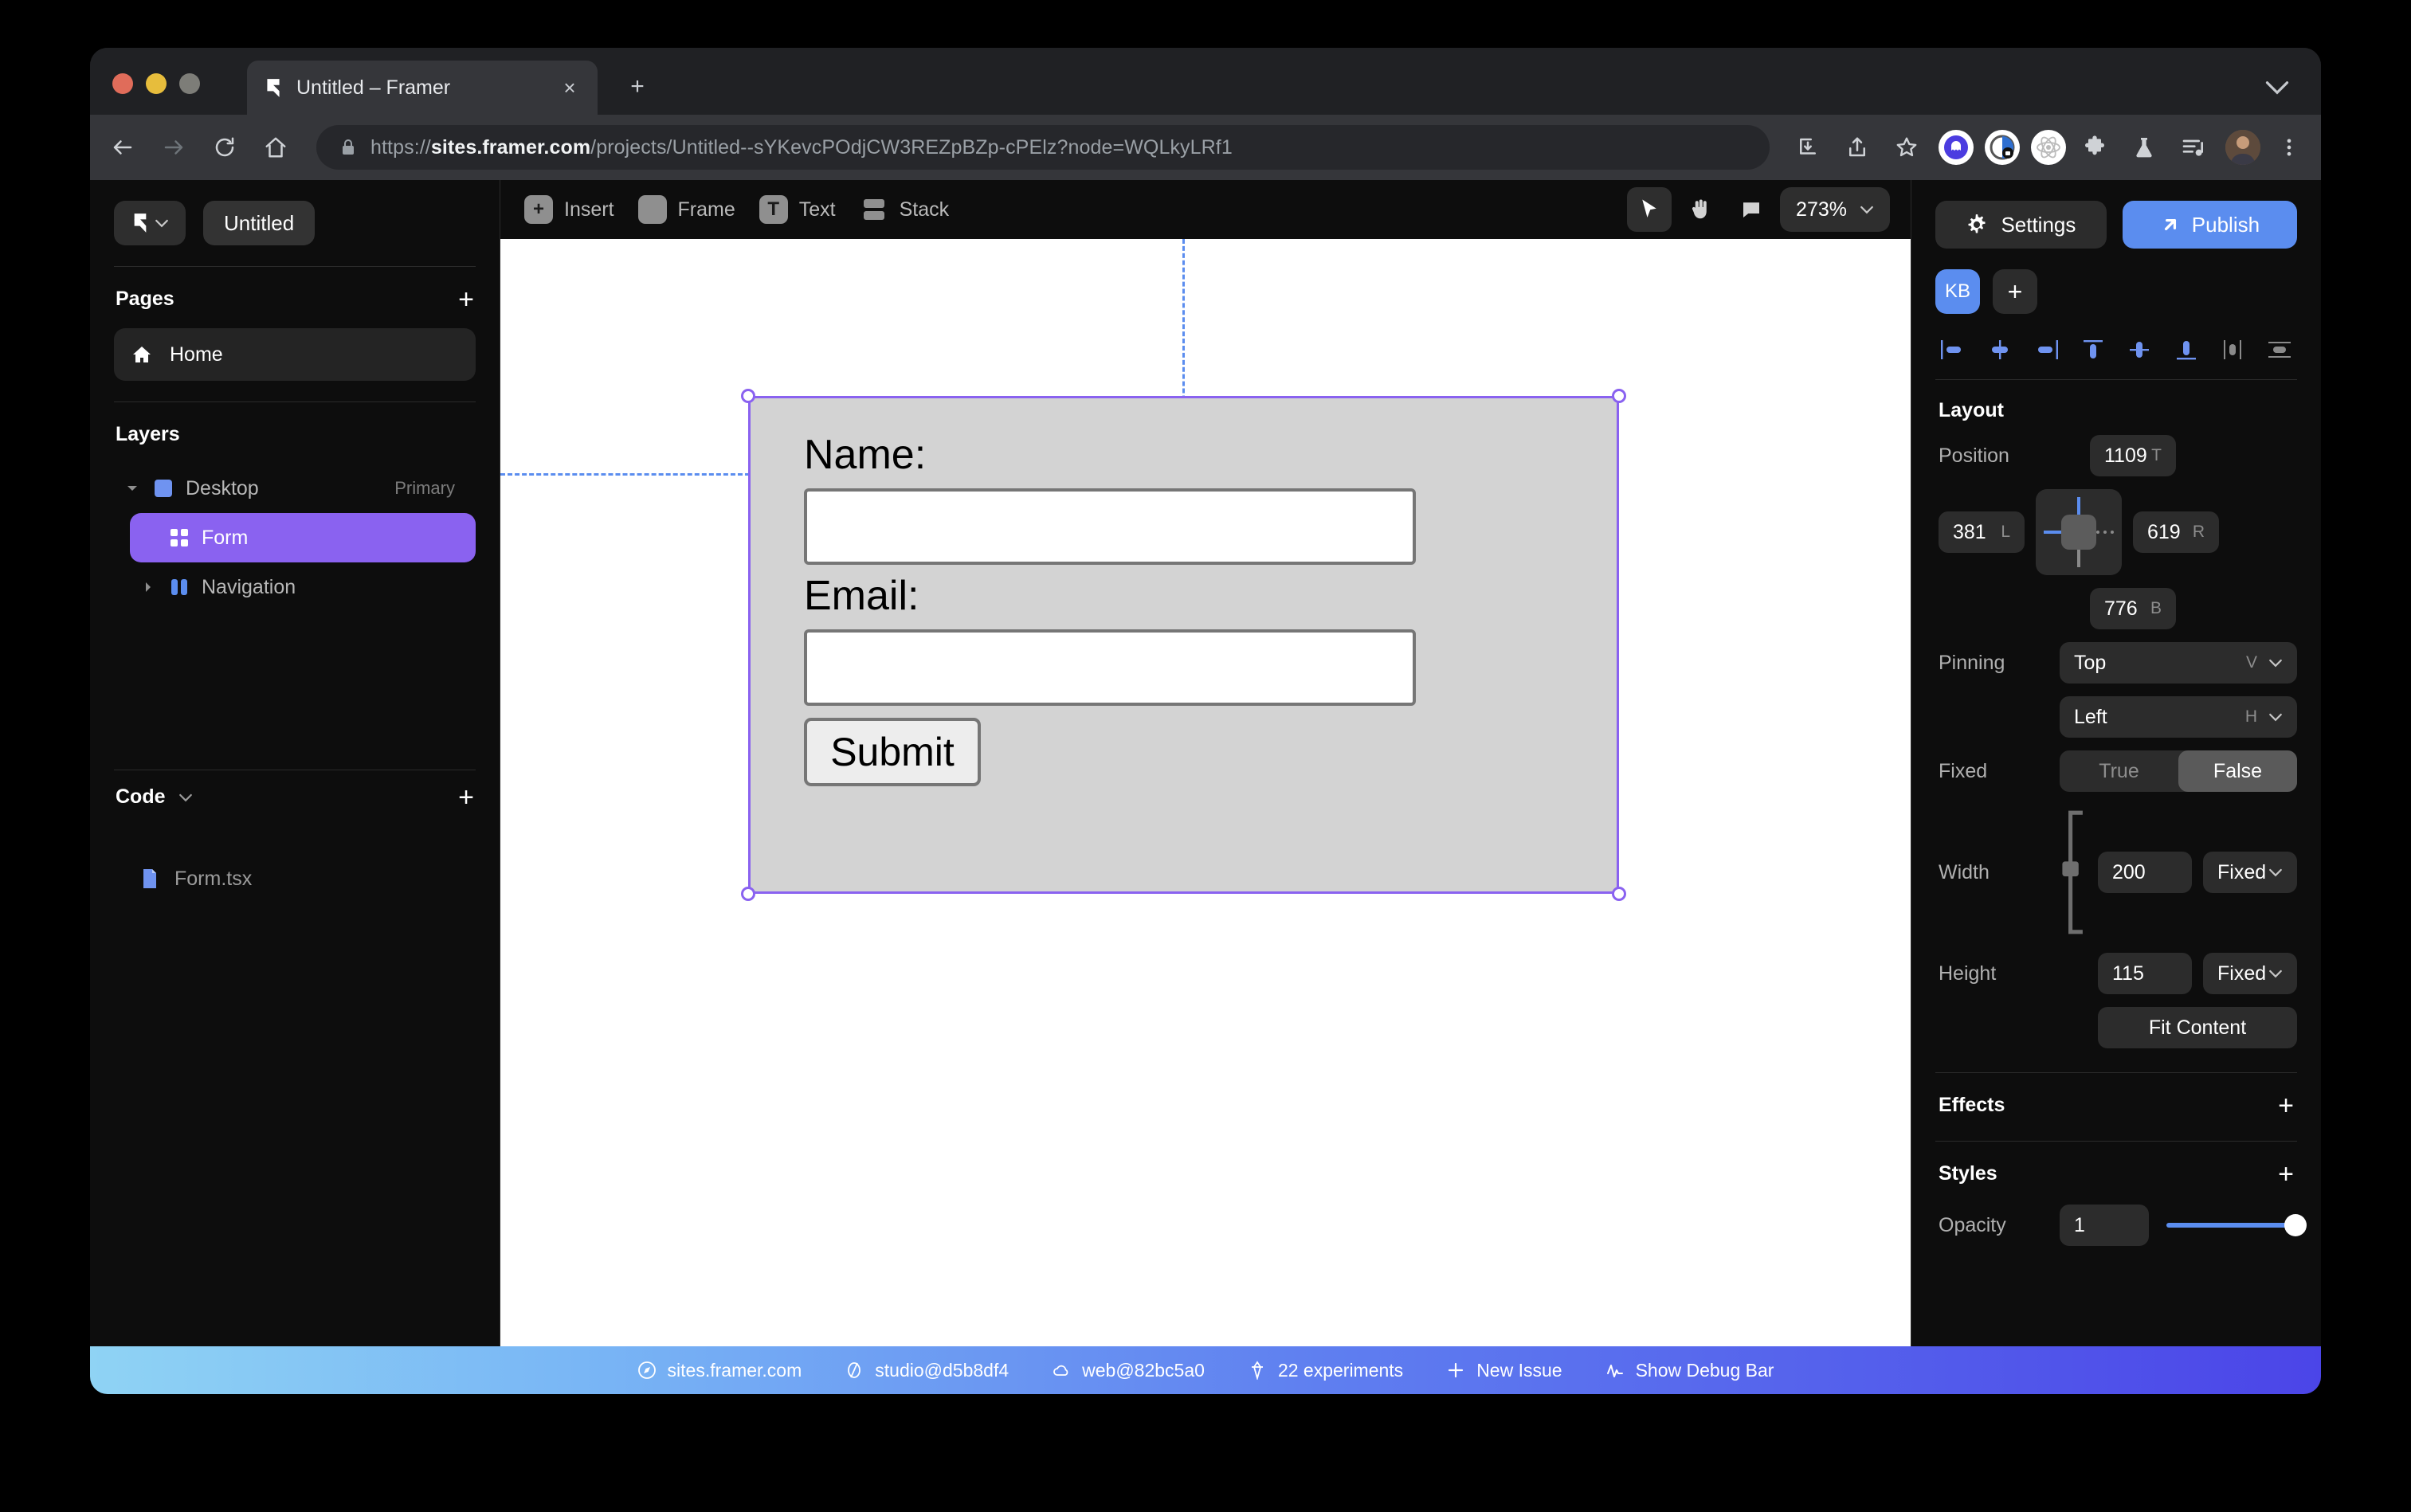  What do you see at coordinates (1326, 1370) in the screenshot?
I see `debug-item-experiments: 22 experiments` at bounding box center [1326, 1370].